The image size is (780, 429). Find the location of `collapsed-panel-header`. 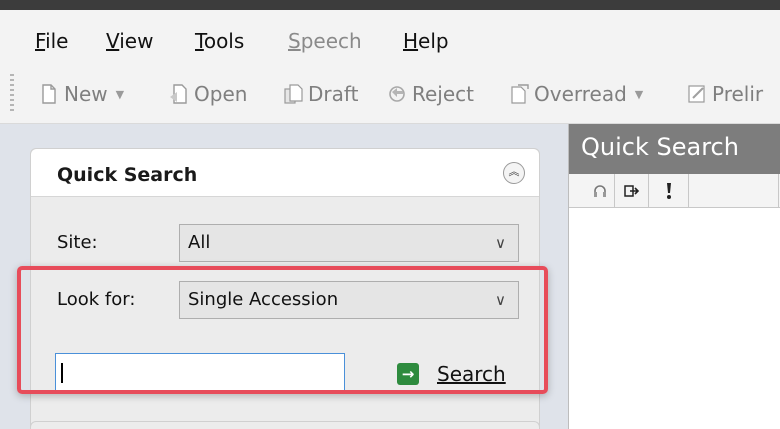

collapsed-panel-header is located at coordinates (285, 425).